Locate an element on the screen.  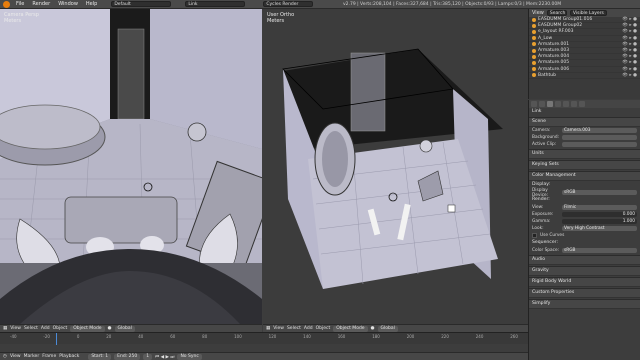
sequencer-subheader: Sequencer: is located at coordinates (545, 242).